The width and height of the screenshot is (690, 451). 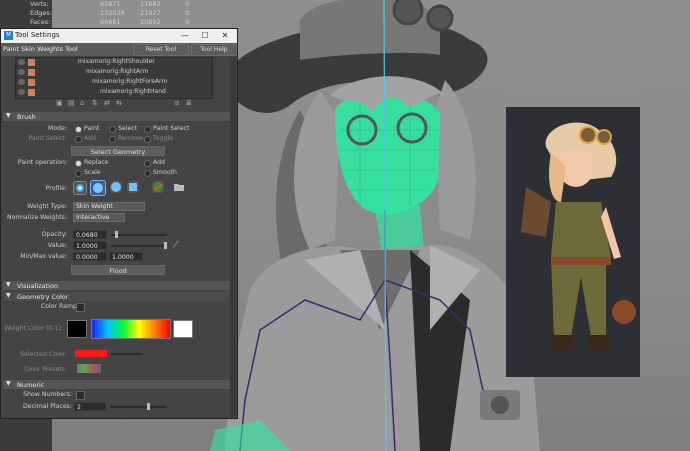 What do you see at coordinates (139, 407) in the screenshot?
I see `decimal-places-slider` at bounding box center [139, 407].